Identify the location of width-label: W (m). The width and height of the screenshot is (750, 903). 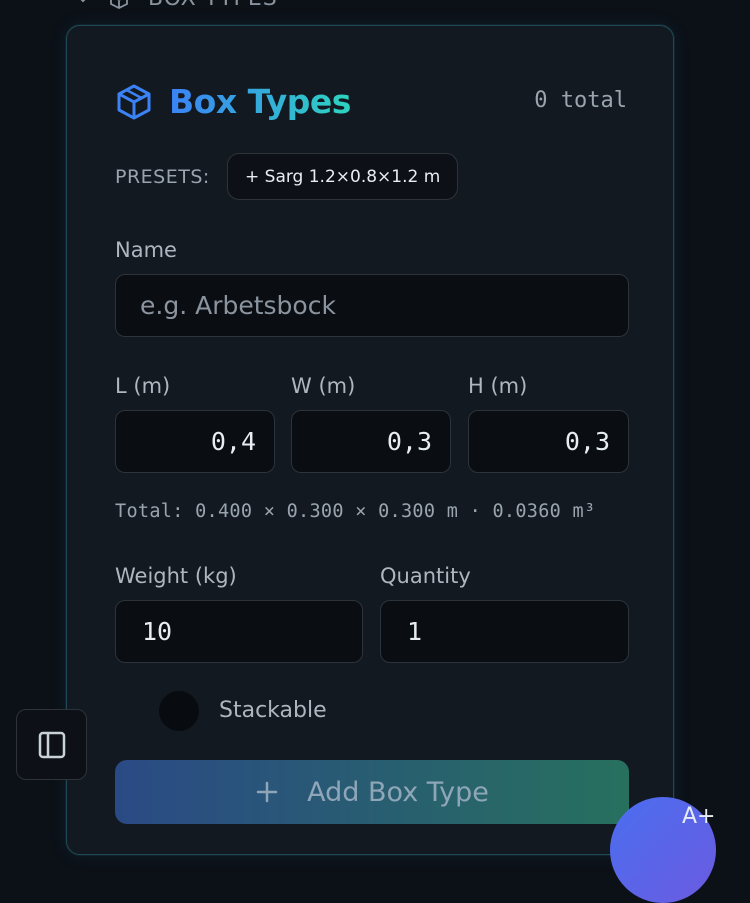
(323, 386).